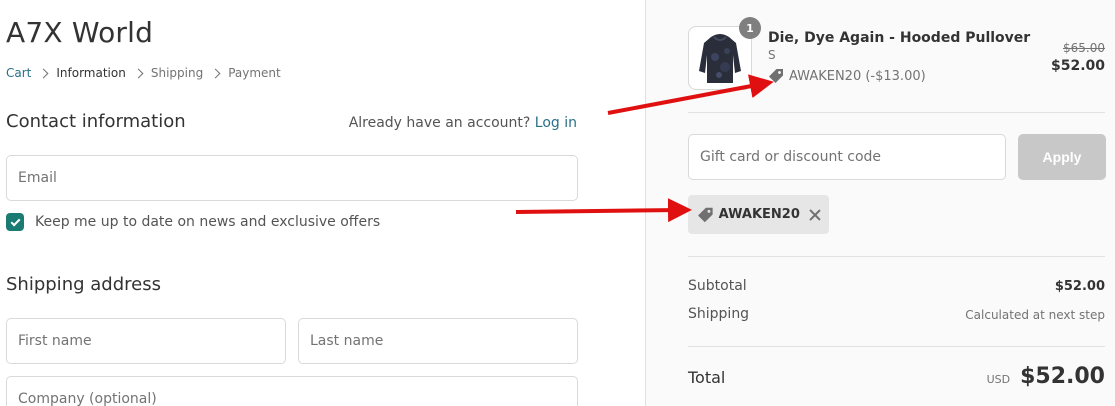 This screenshot has height=406, width=1115. I want to click on total-label: Total, so click(707, 377).